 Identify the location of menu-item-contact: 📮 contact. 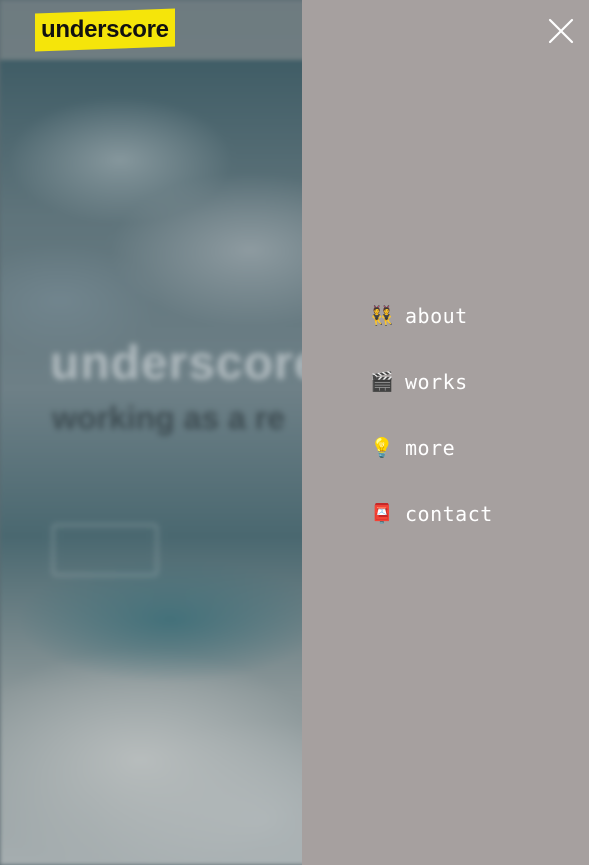
(431, 514).